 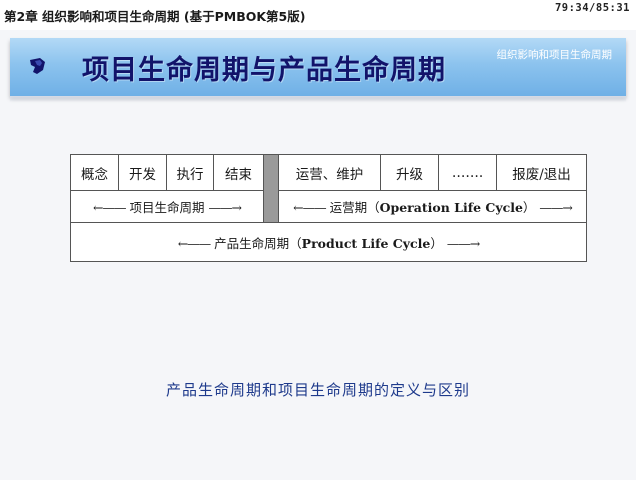 I want to click on operation-label-close: ）, so click(x=529, y=207).